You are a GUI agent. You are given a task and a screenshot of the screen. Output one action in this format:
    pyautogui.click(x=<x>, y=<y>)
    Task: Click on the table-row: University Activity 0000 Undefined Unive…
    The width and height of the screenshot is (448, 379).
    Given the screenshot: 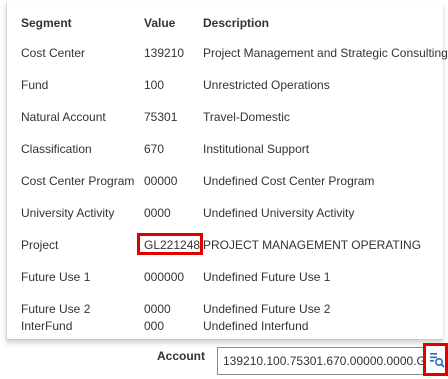 What is the action you would take?
    pyautogui.click(x=225, y=213)
    